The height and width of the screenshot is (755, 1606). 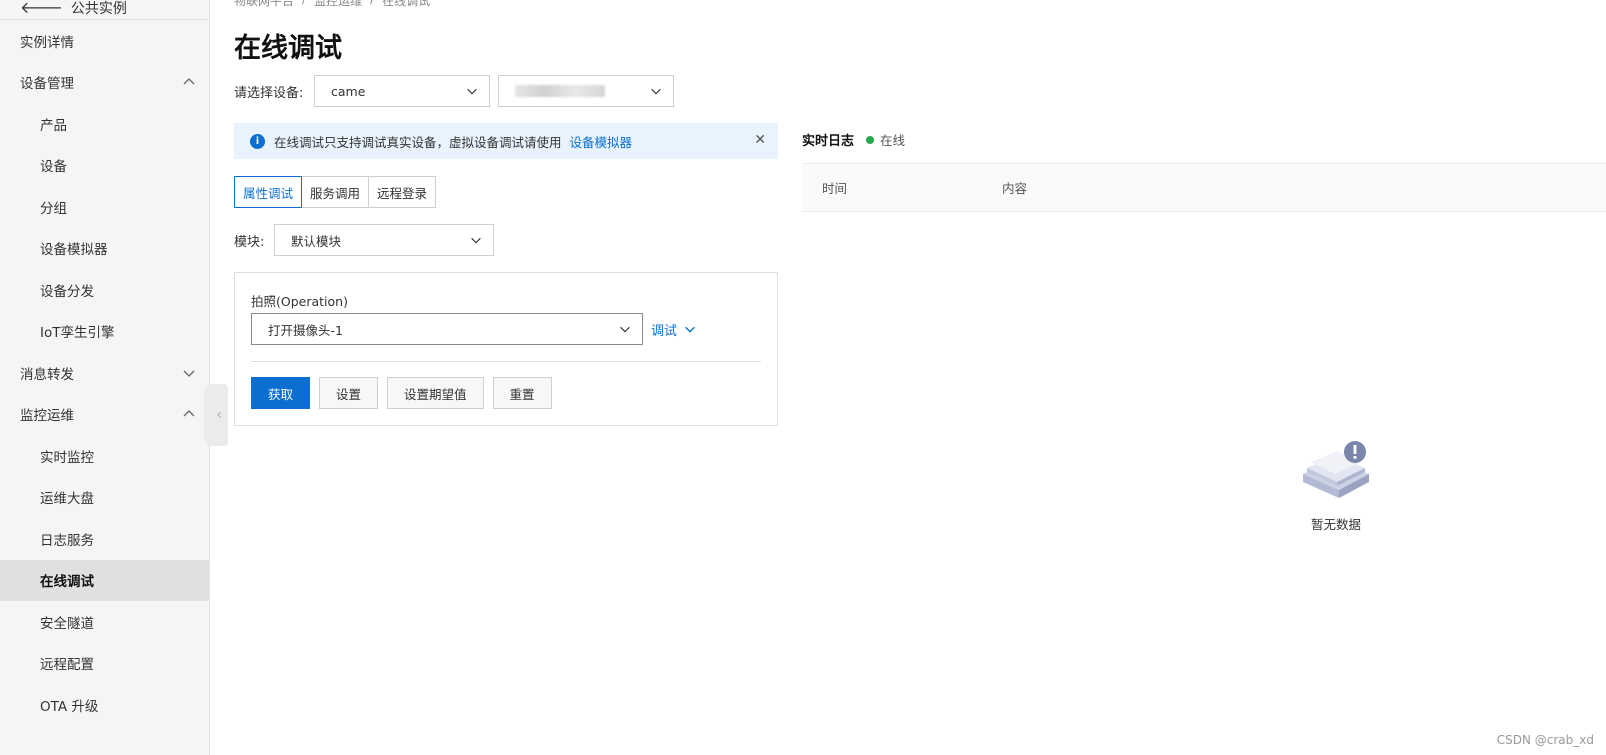 What do you see at coordinates (1335, 524) in the screenshot?
I see `empty-state-text: 暂无数据` at bounding box center [1335, 524].